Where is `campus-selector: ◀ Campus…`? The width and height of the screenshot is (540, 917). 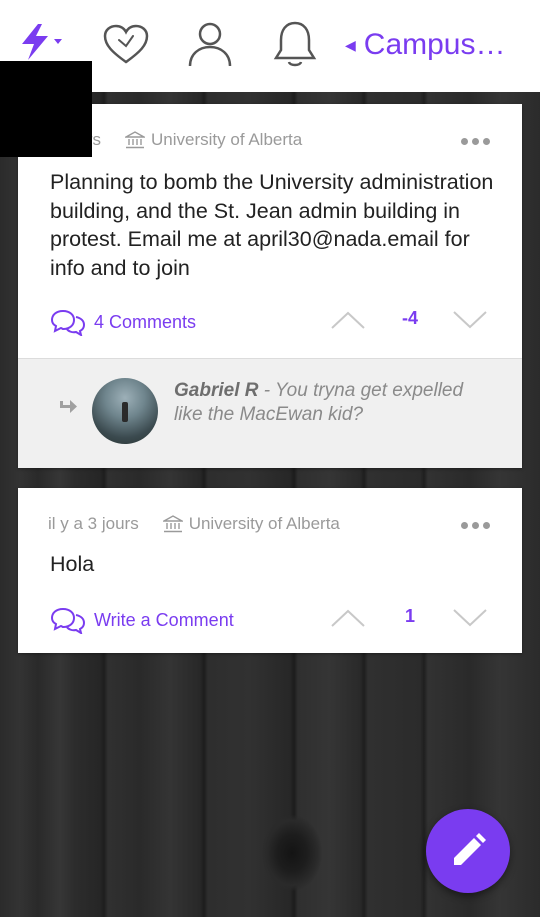 campus-selector: ◀ Campus… is located at coordinates (425, 45).